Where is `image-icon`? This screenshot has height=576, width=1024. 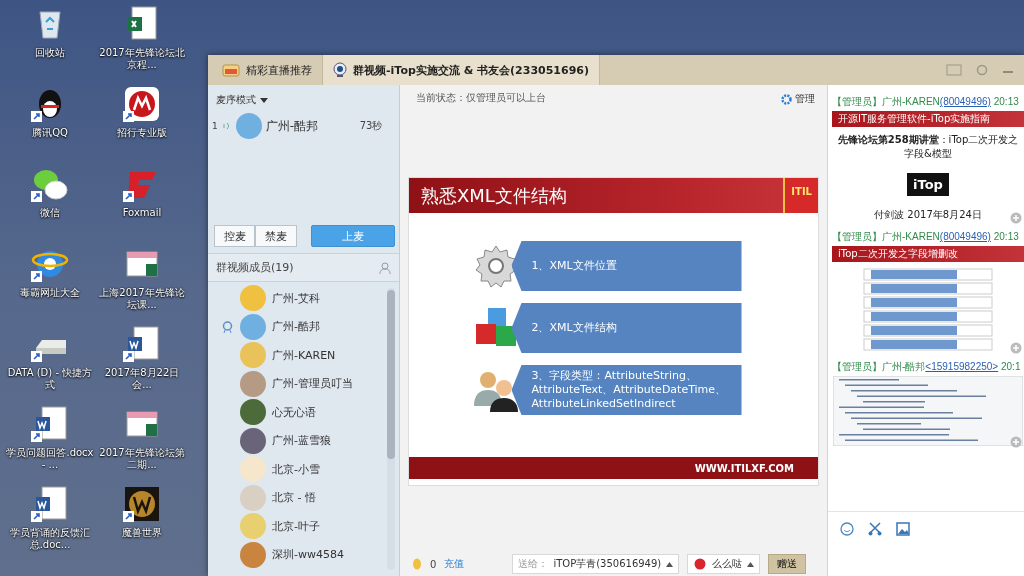 image-icon is located at coordinates (903, 529).